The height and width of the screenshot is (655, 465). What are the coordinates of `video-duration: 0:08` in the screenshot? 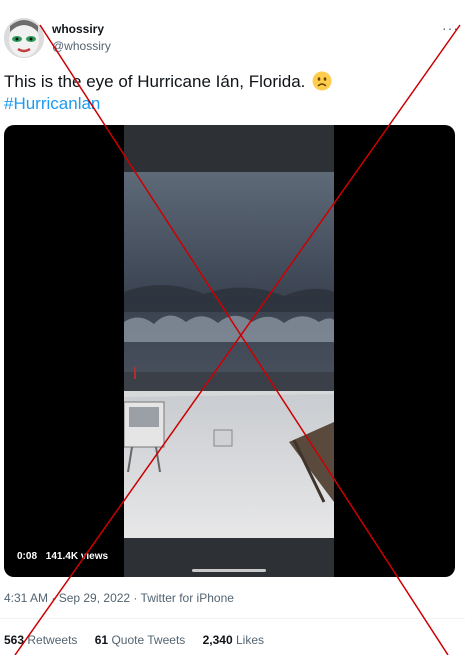 It's located at (27, 556).